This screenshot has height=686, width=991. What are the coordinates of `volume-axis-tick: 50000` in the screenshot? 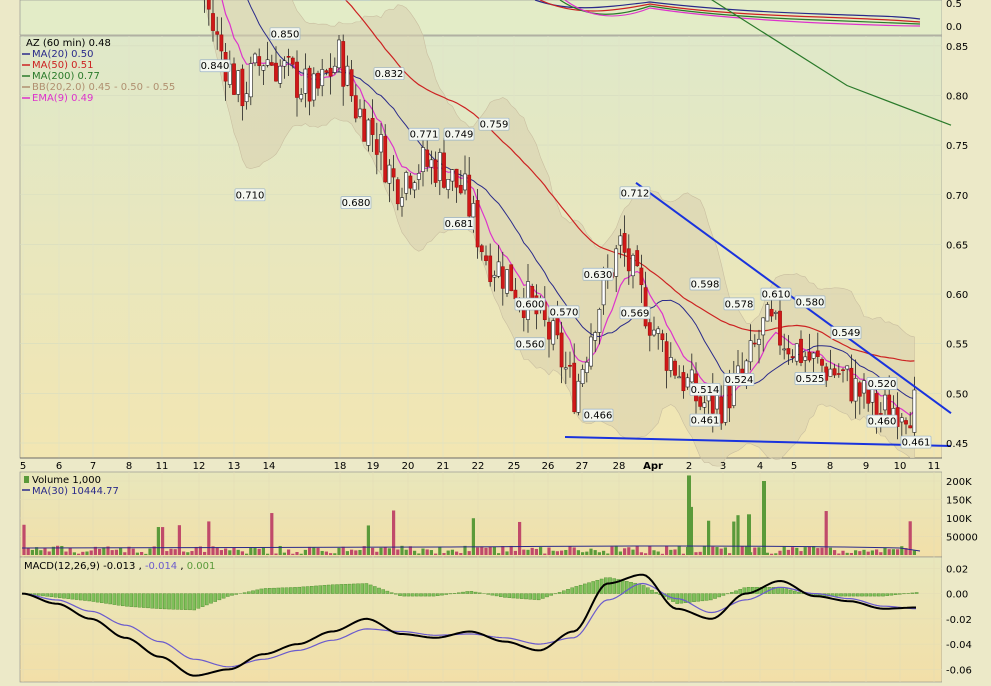 It's located at (962, 538).